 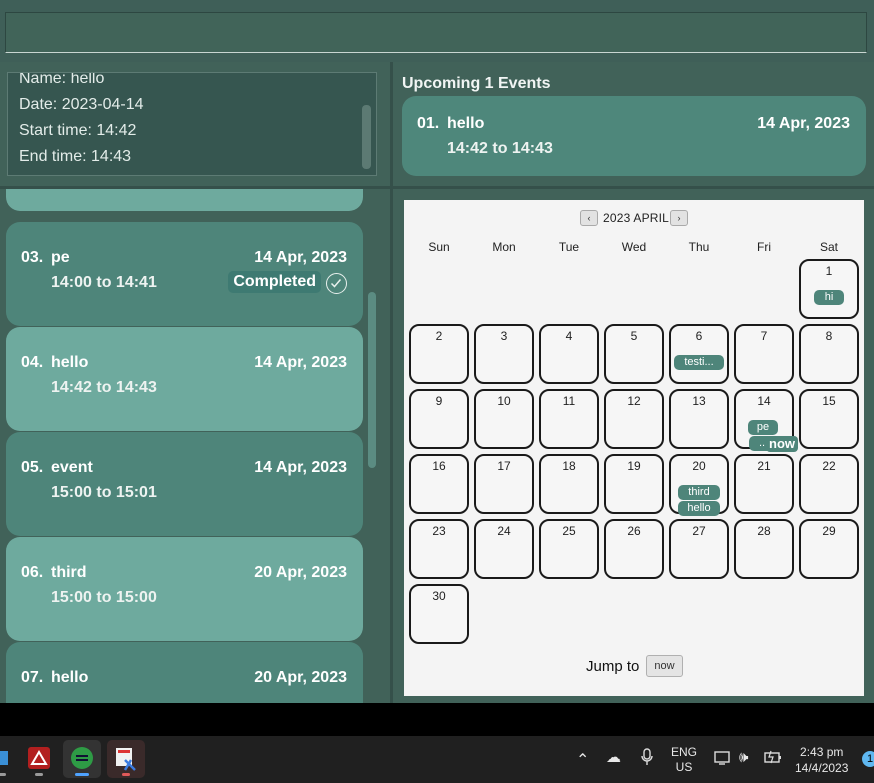 What do you see at coordinates (664, 666) in the screenshot?
I see `jump-now-button: now` at bounding box center [664, 666].